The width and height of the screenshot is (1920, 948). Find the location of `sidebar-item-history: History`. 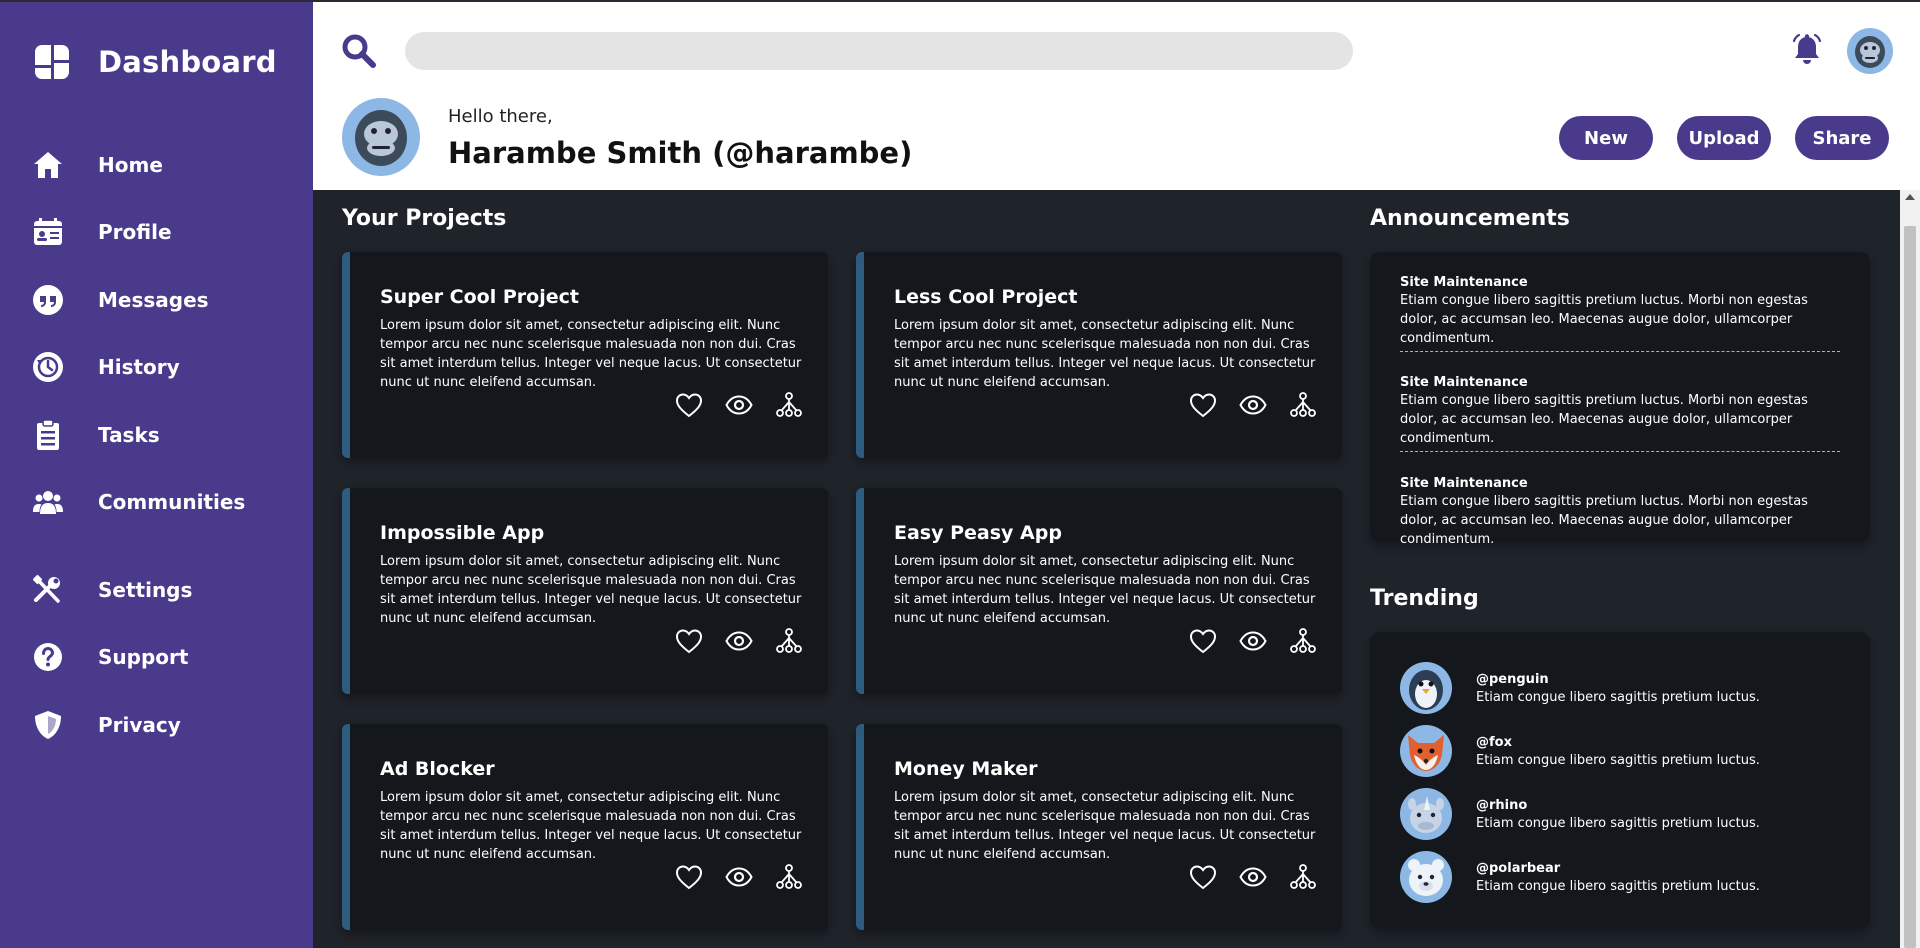

sidebar-item-history: History is located at coordinates (106, 367).